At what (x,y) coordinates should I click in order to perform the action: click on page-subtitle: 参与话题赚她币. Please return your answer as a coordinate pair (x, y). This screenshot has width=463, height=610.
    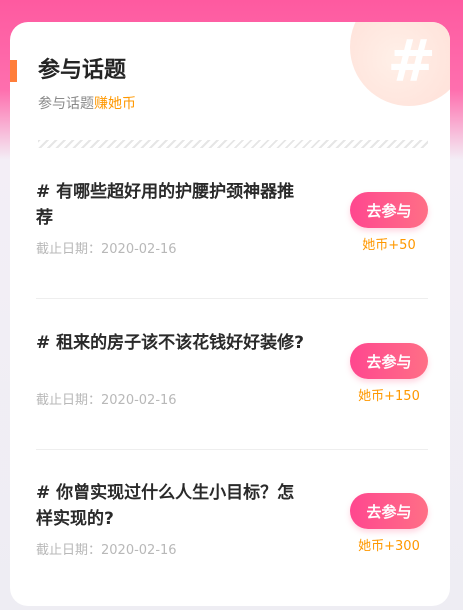
    Looking at the image, I should click on (87, 104).